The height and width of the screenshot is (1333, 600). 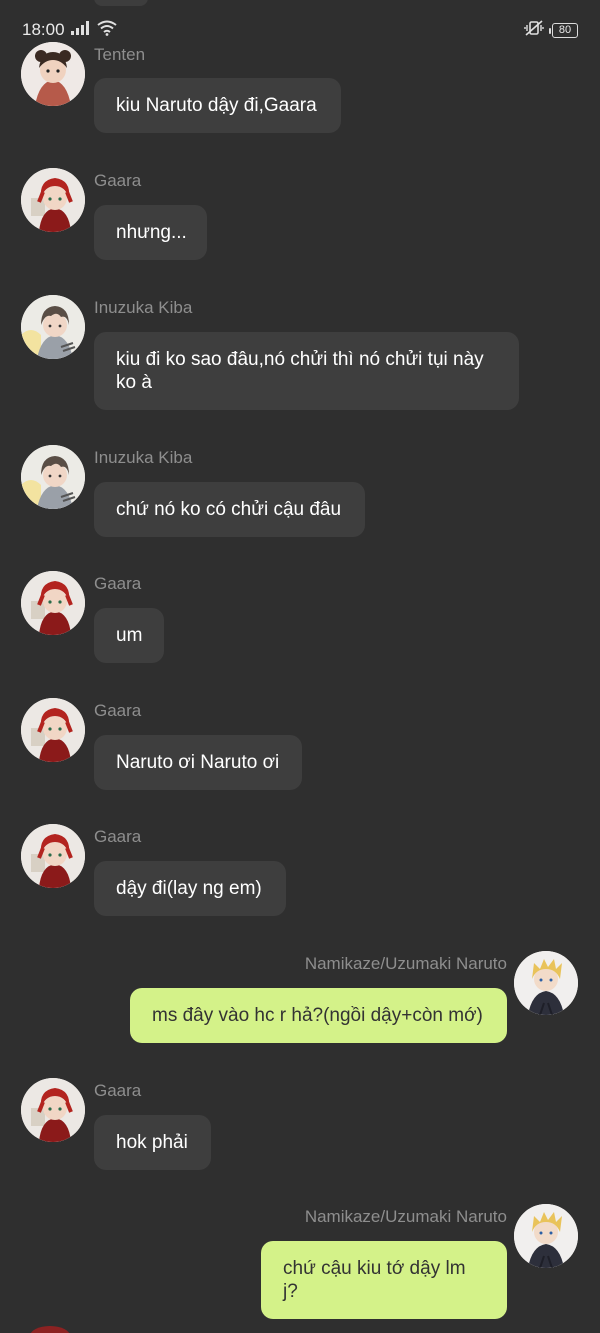 What do you see at coordinates (384, 1280) in the screenshot?
I see `message-bubble: chứ cậu kiu tớ dậy lm j?` at bounding box center [384, 1280].